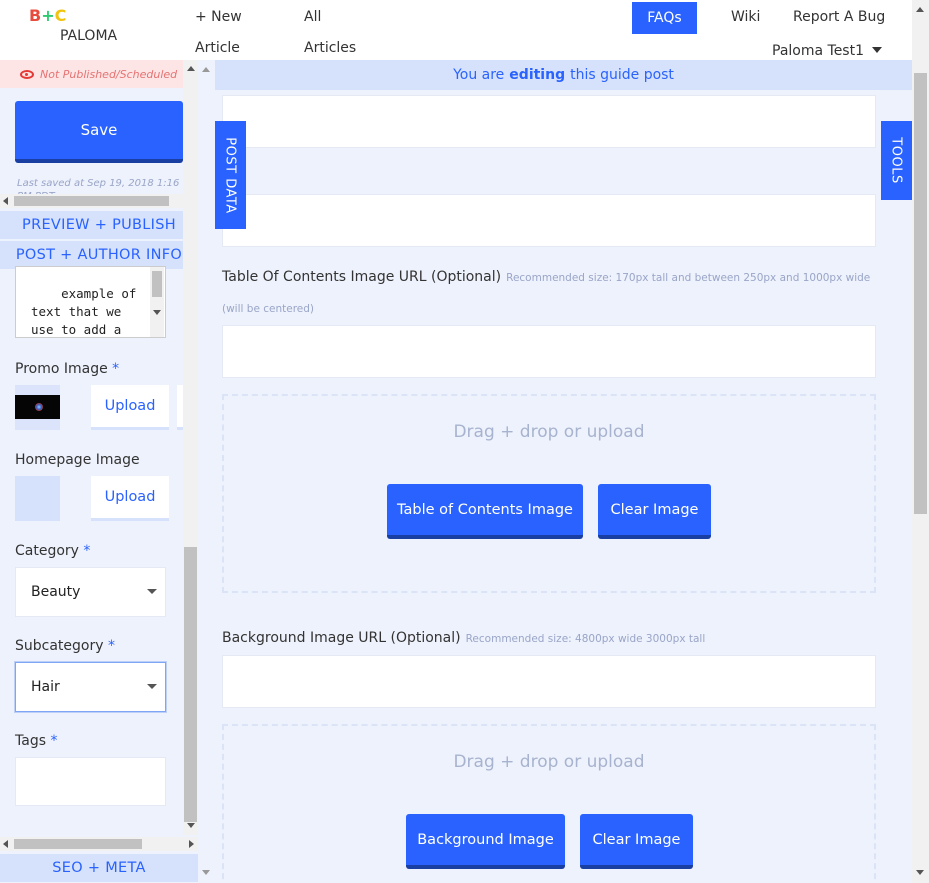 Image resolution: width=929 pixels, height=883 pixels. I want to click on all-articles-link-line2: Articles, so click(330, 48).